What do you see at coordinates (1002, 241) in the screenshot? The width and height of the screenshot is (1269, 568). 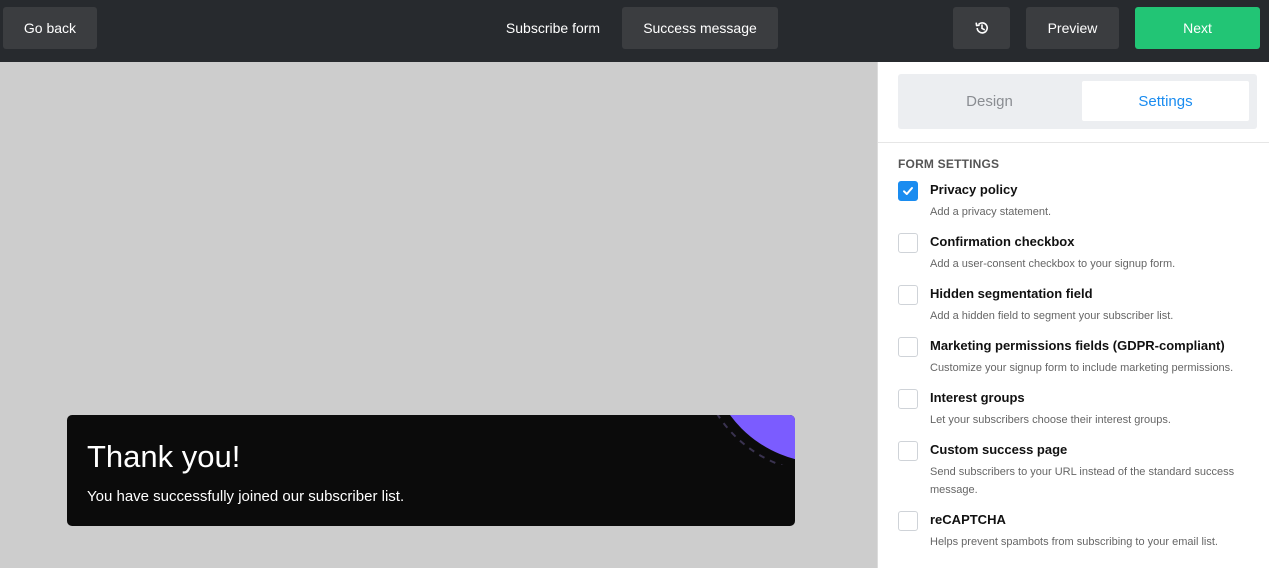 I see `option-label: Confirmation checkbox` at bounding box center [1002, 241].